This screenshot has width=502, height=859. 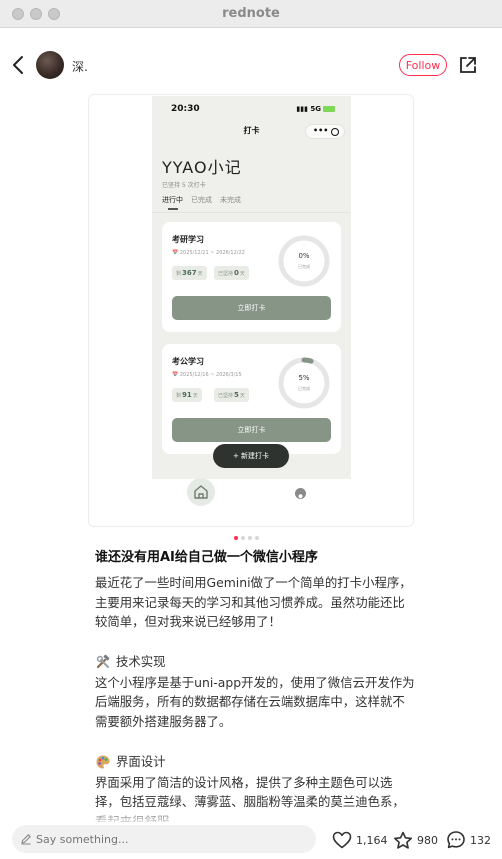 What do you see at coordinates (315, 109) in the screenshot?
I see `status-signal: ▮▮▮ 5G` at bounding box center [315, 109].